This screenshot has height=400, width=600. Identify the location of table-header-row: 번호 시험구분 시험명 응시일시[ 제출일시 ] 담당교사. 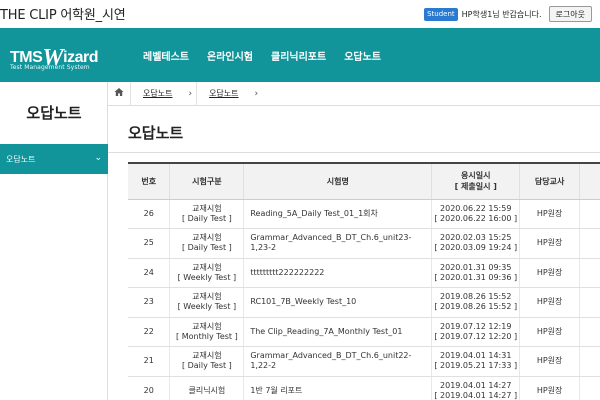
(364, 181).